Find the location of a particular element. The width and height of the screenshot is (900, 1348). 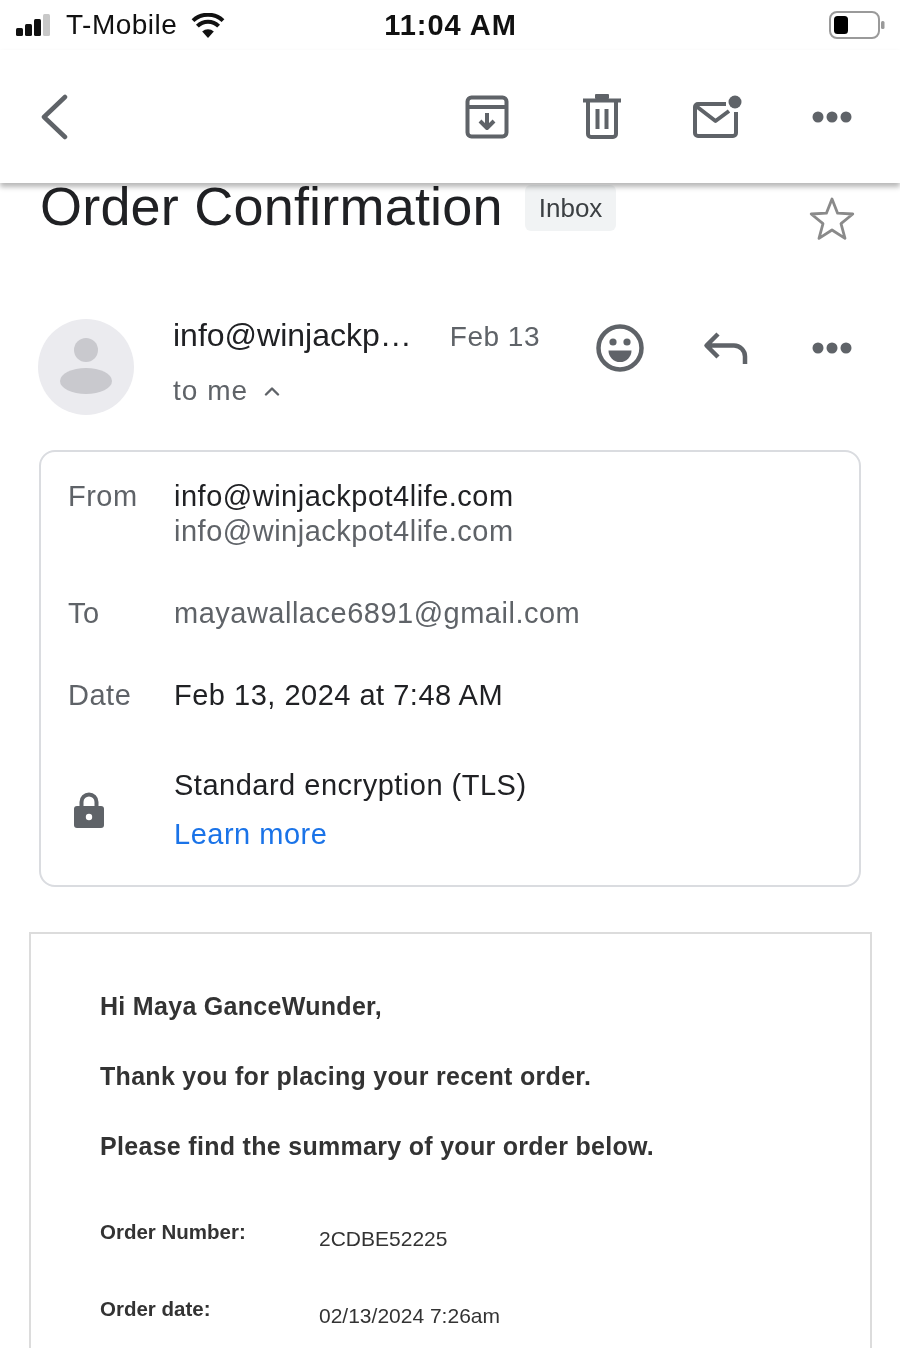

wifi-icon is located at coordinates (208, 25).